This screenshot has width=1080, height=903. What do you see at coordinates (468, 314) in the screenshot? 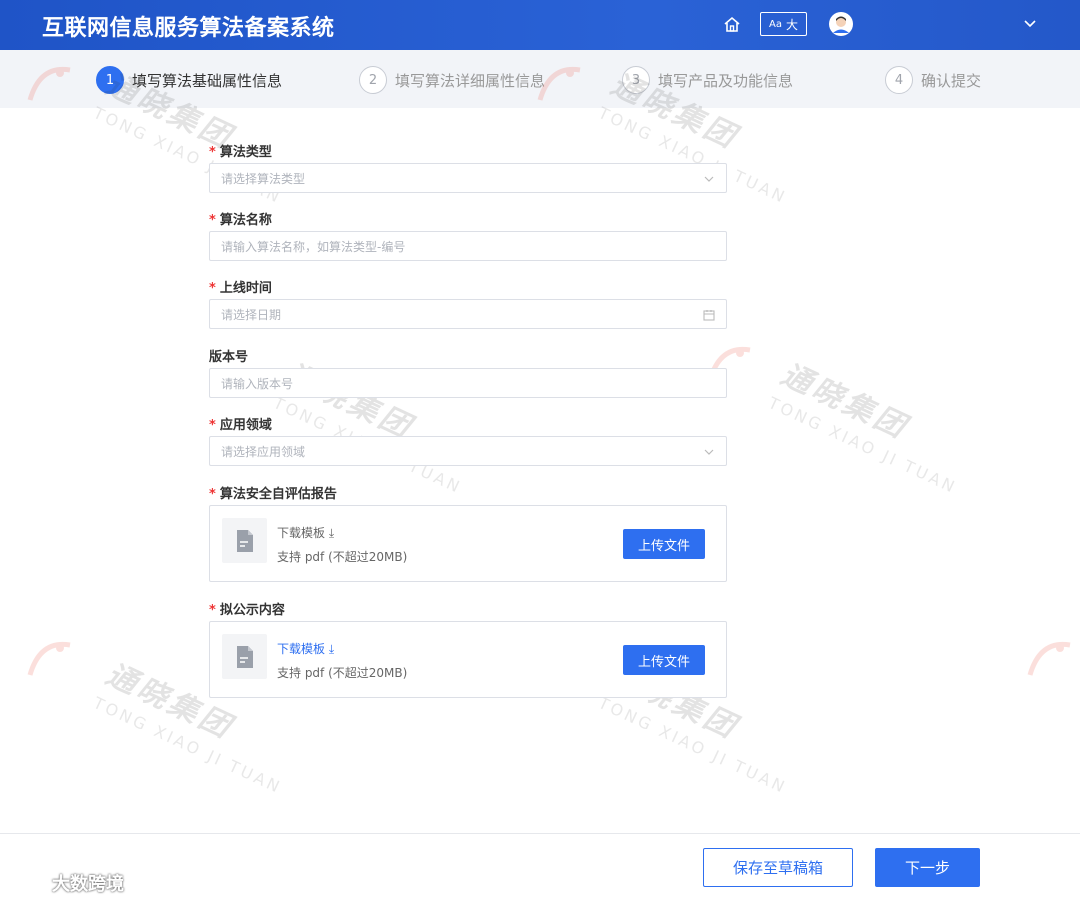
I see `launch-date-picker: 请选择日期` at bounding box center [468, 314].